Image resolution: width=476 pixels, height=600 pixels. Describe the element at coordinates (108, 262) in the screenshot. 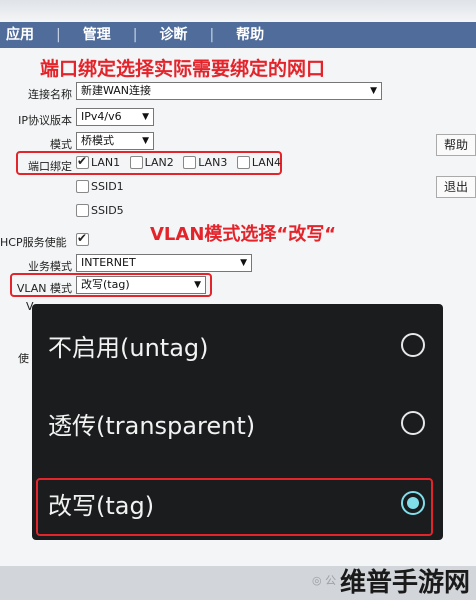

I see `service-mode-value: INTERNET` at that location.